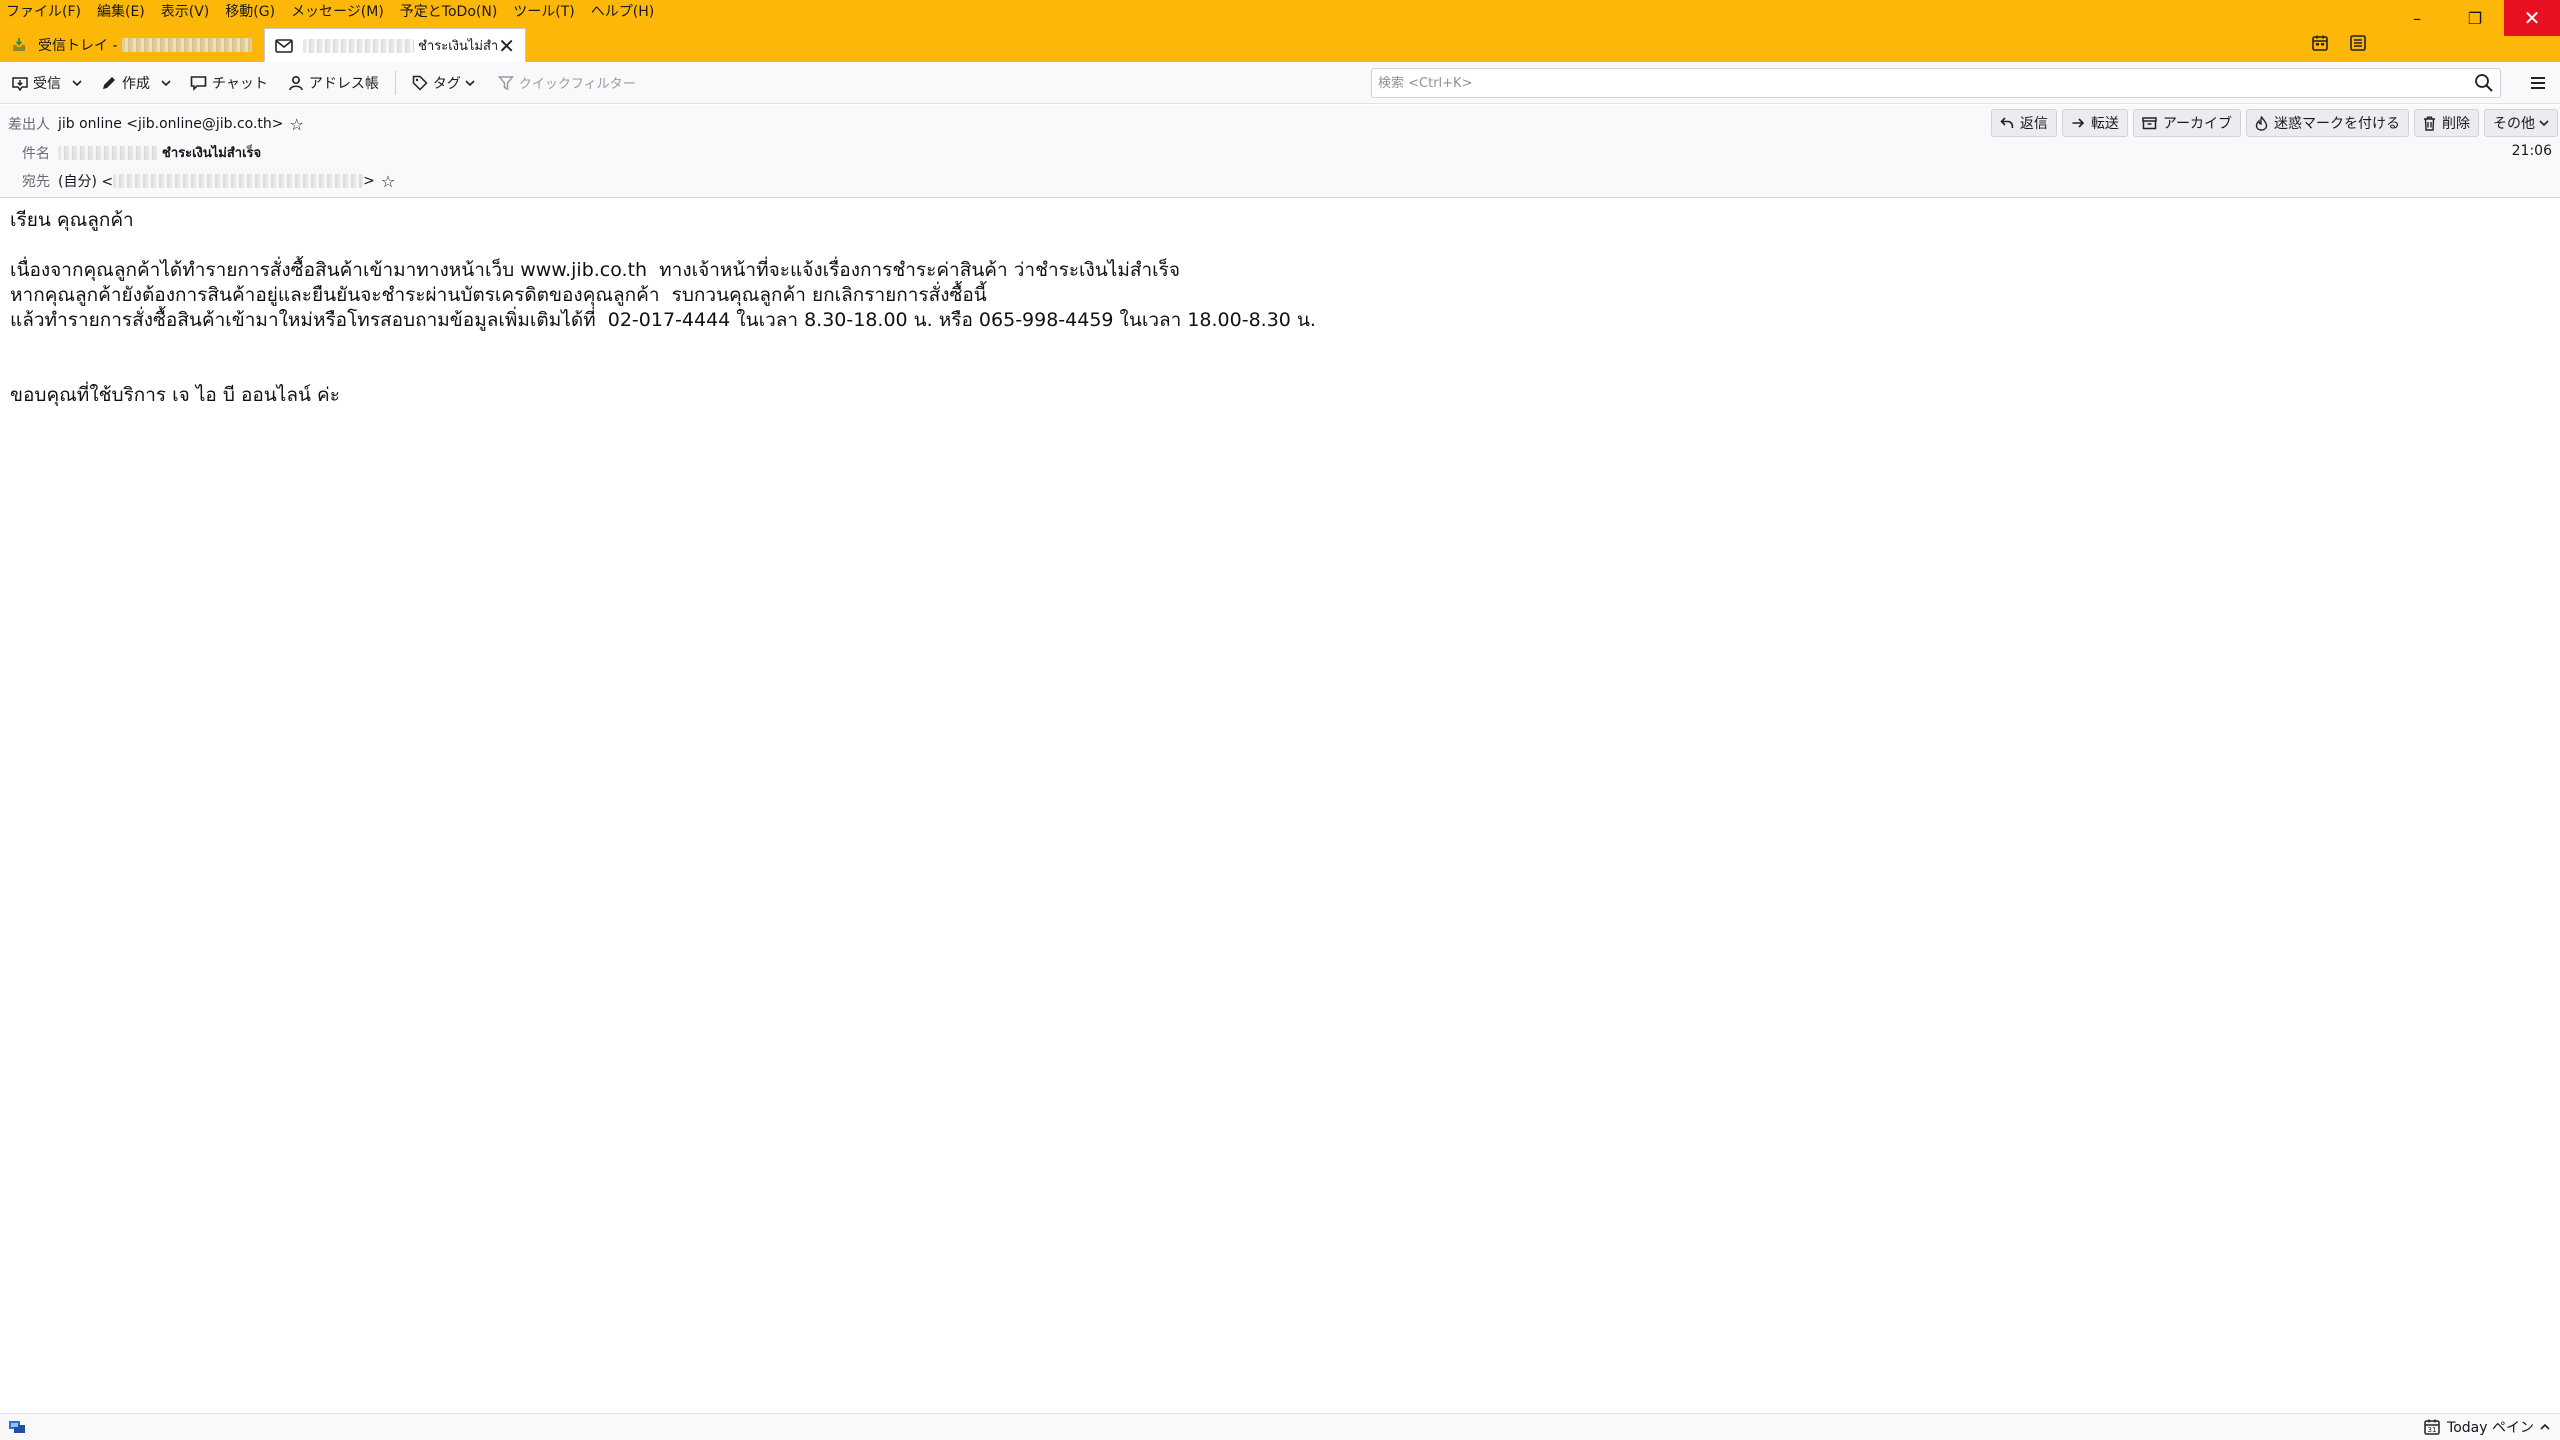 Image resolution: width=2560 pixels, height=1440 pixels. What do you see at coordinates (43, 11) in the screenshot?
I see `menu-file: ファイル(F)` at bounding box center [43, 11].